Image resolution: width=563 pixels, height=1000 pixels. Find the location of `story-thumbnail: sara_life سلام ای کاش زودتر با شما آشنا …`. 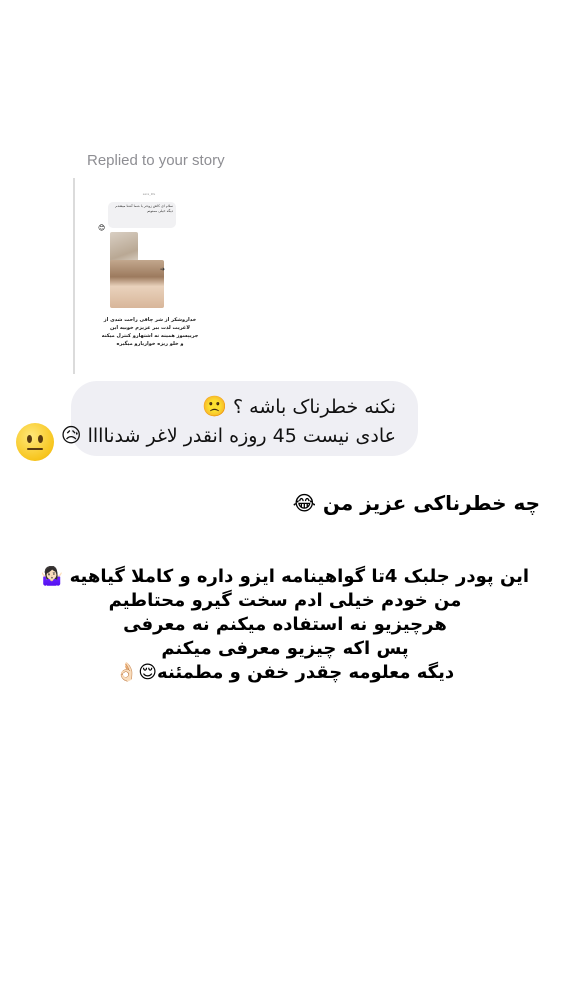

story-thumbnail: sara_life سلام ای کاش زودتر با شما آشنا … is located at coordinates (149, 278).